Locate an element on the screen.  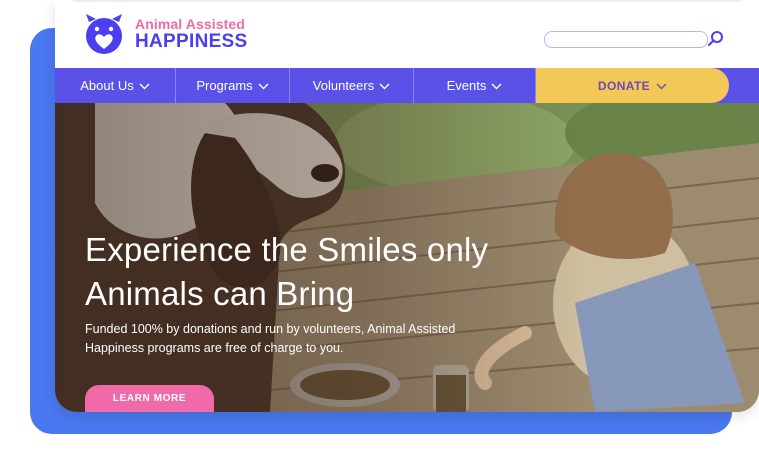
brand-wordmark: Animal Assisted HAPPINESS is located at coordinates (191, 33).